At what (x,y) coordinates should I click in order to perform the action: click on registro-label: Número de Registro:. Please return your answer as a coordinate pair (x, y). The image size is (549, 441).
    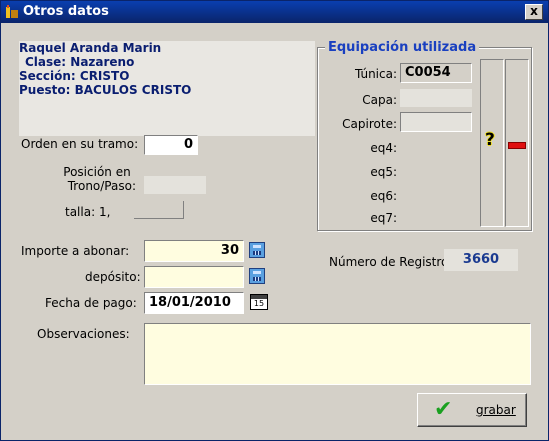
    Looking at the image, I should click on (391, 262).